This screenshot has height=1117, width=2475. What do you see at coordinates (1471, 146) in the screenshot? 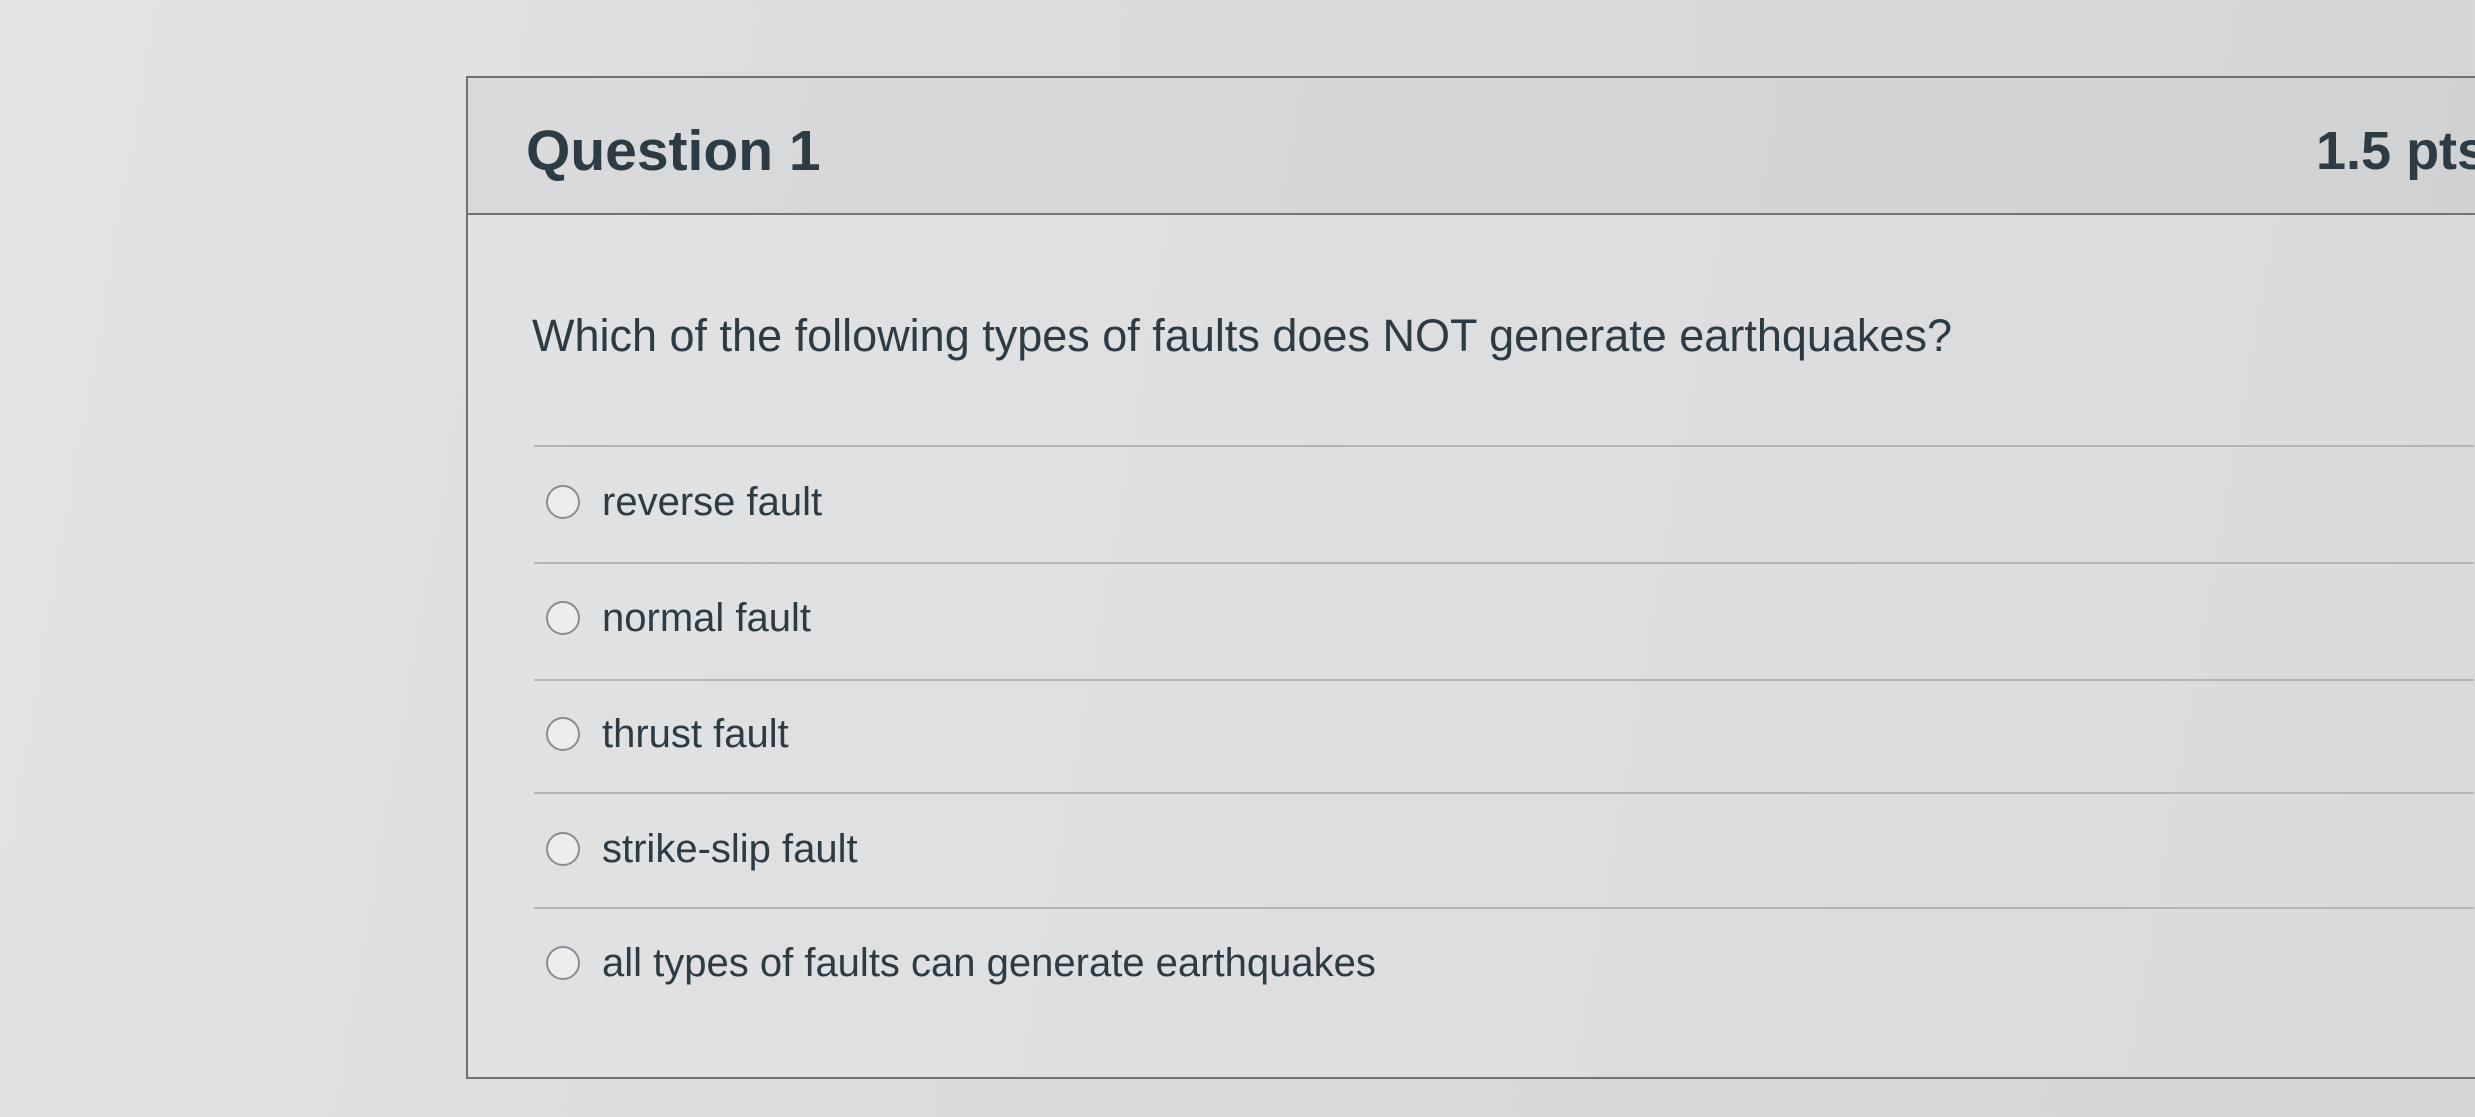
I see `question-header: Question 1 1.5 pts` at bounding box center [1471, 146].